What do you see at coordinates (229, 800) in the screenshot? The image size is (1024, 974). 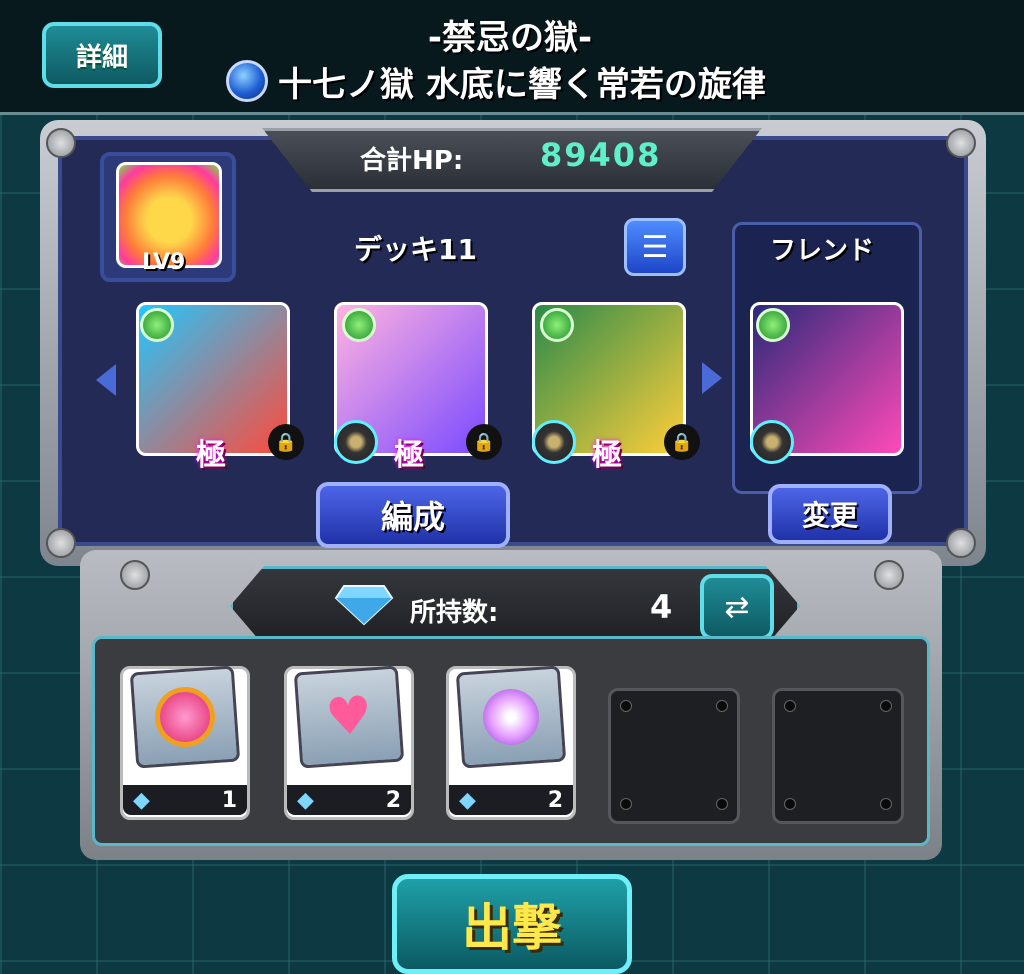 I see `item-cost: 1` at bounding box center [229, 800].